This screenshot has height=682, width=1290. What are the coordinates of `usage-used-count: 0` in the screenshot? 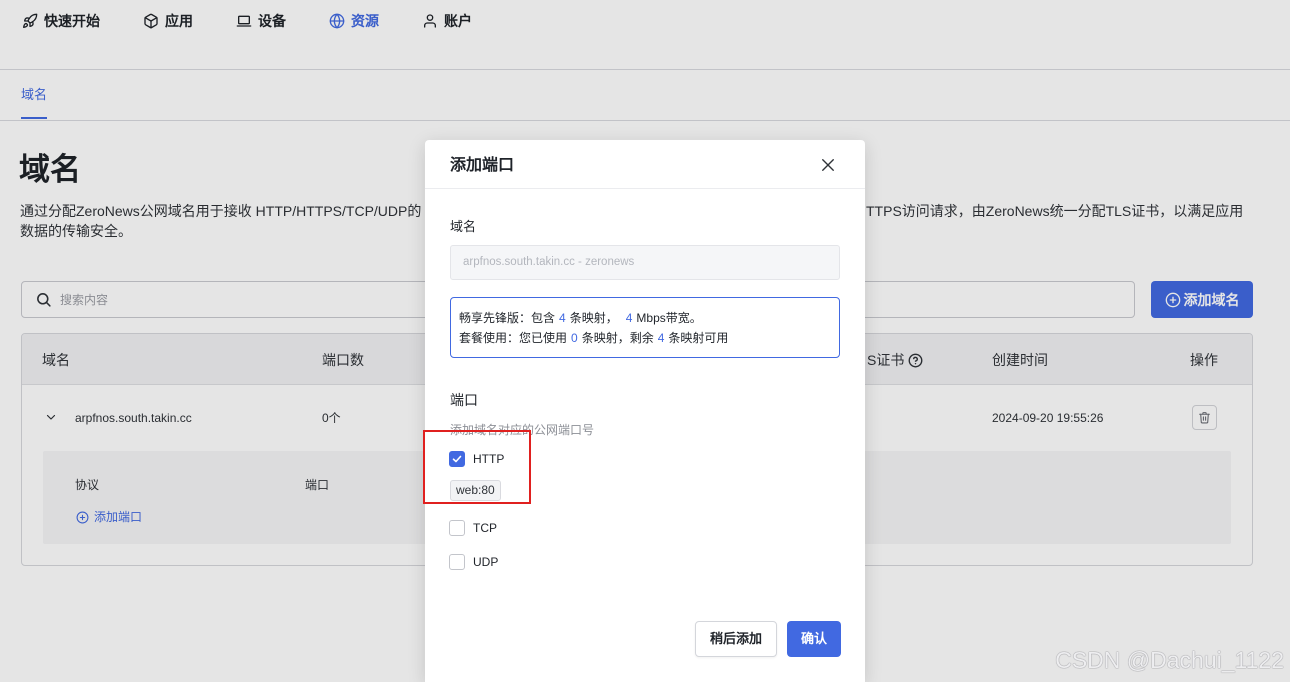 It's located at (574, 338).